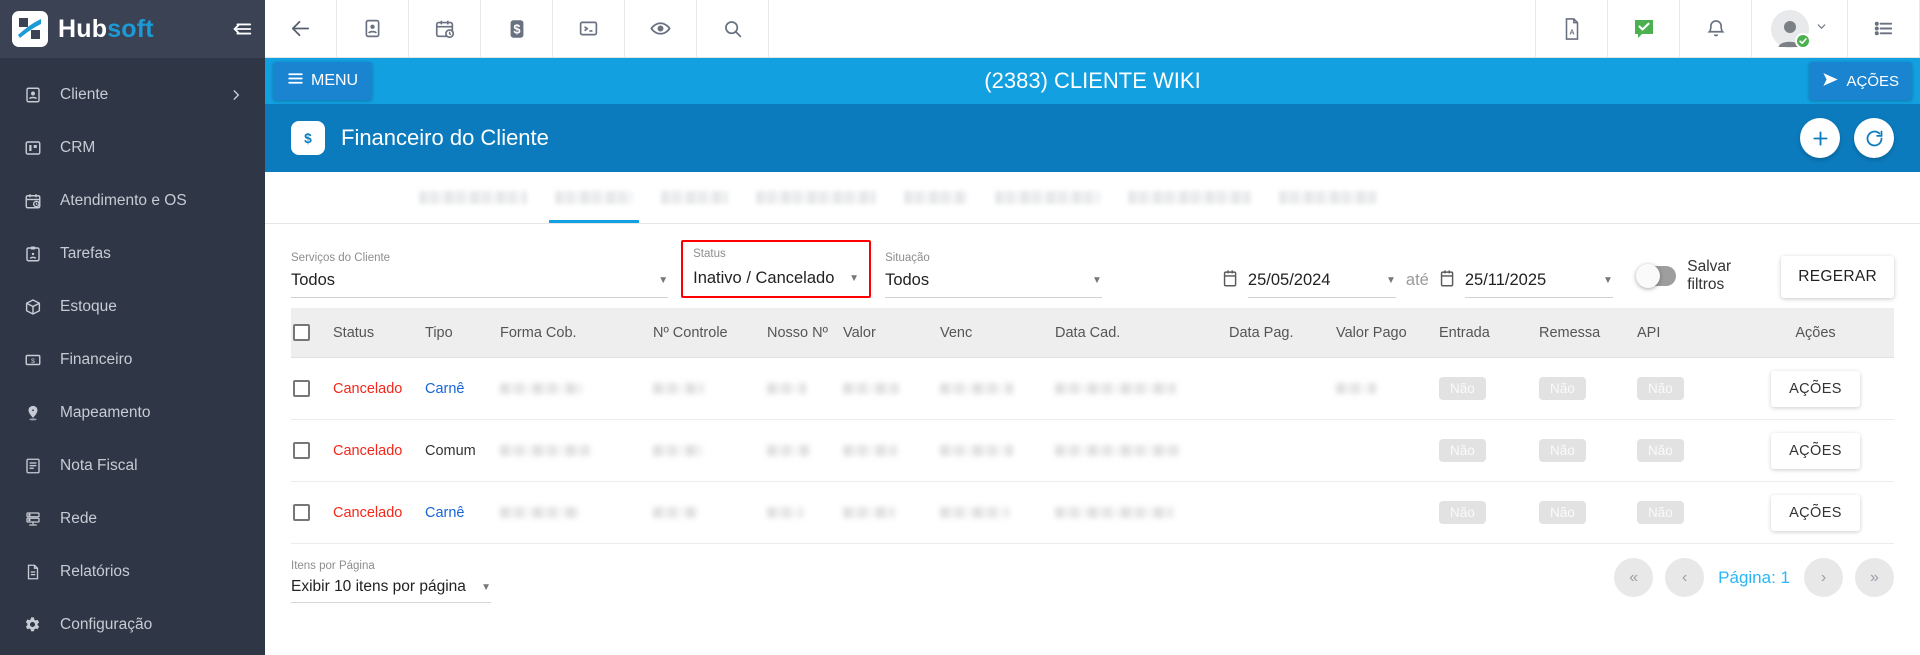 The height and width of the screenshot is (655, 1920). Describe the element at coordinates (589, 28) in the screenshot. I see `terminal-icon` at that location.